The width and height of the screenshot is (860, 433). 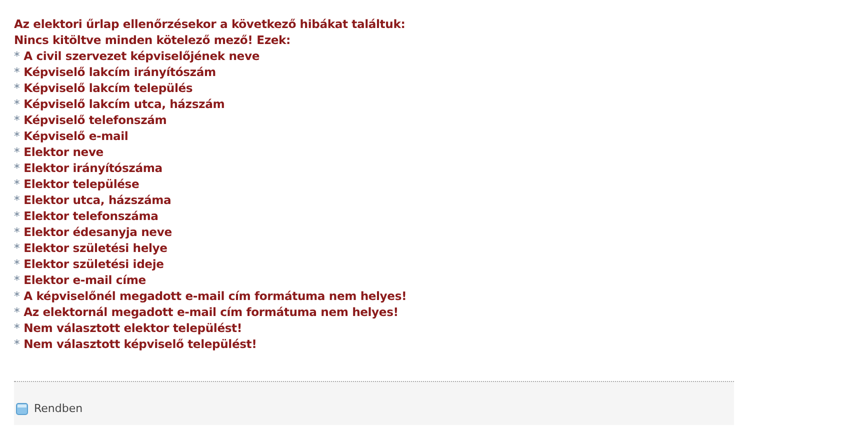 I want to click on button-icon, so click(x=22, y=408).